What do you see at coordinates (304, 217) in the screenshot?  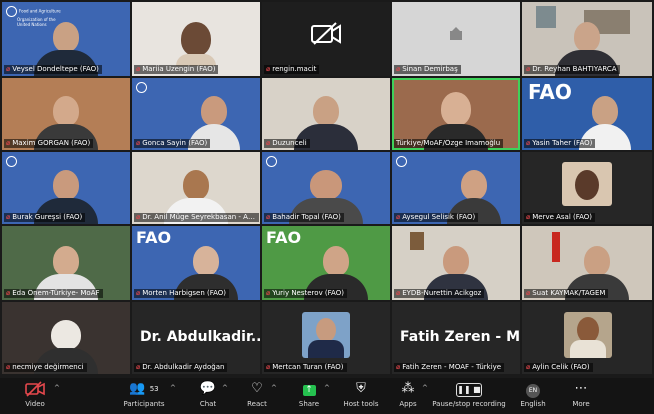 I see `participant-name: ⌀ Bahadir Topal (FAO)` at bounding box center [304, 217].